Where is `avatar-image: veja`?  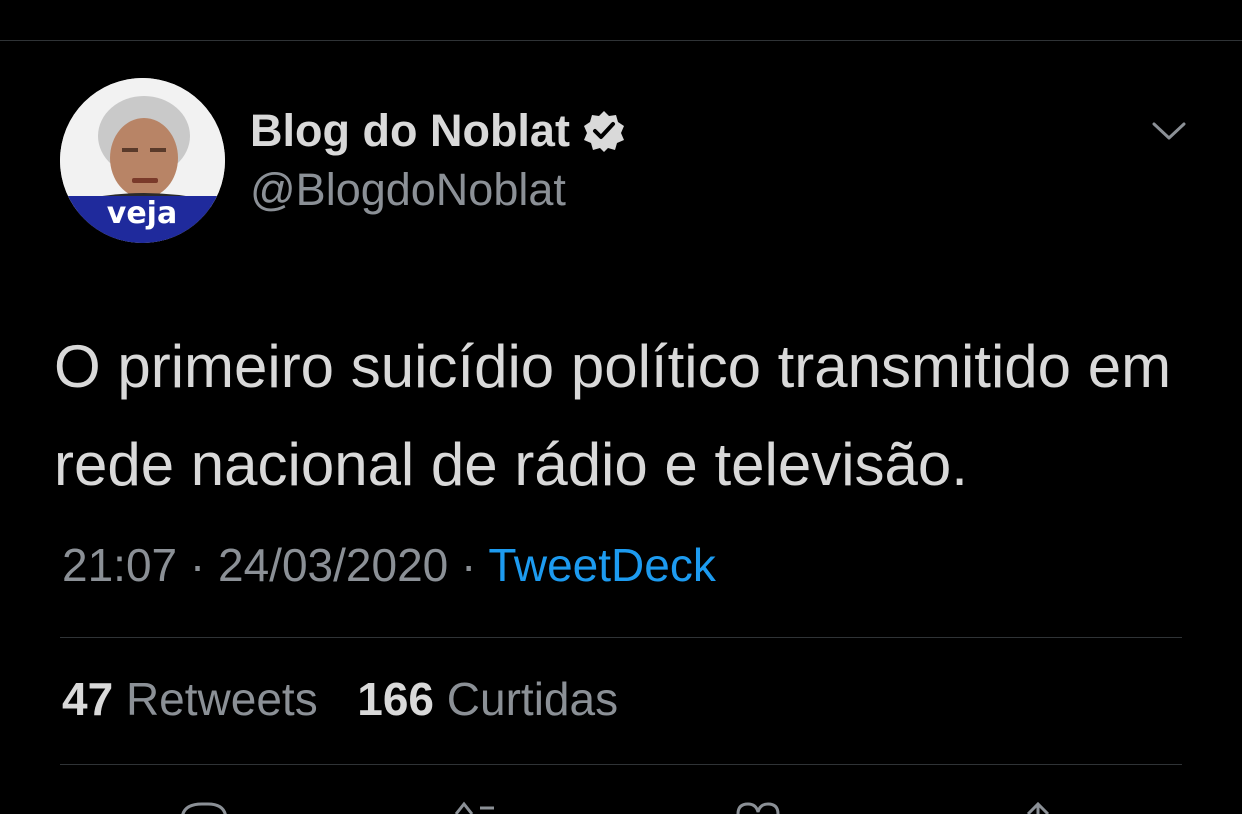 avatar-image: veja is located at coordinates (142, 160).